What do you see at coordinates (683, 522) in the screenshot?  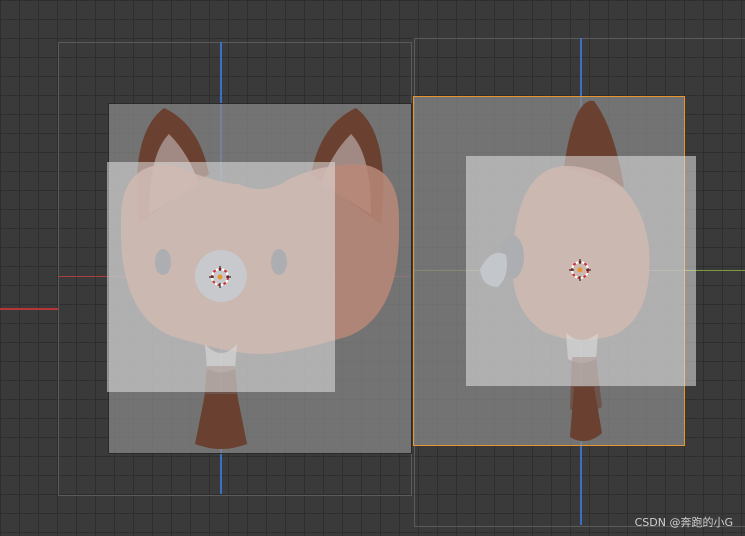 I see `watermark: CSDN @奔跑的小G` at bounding box center [683, 522].